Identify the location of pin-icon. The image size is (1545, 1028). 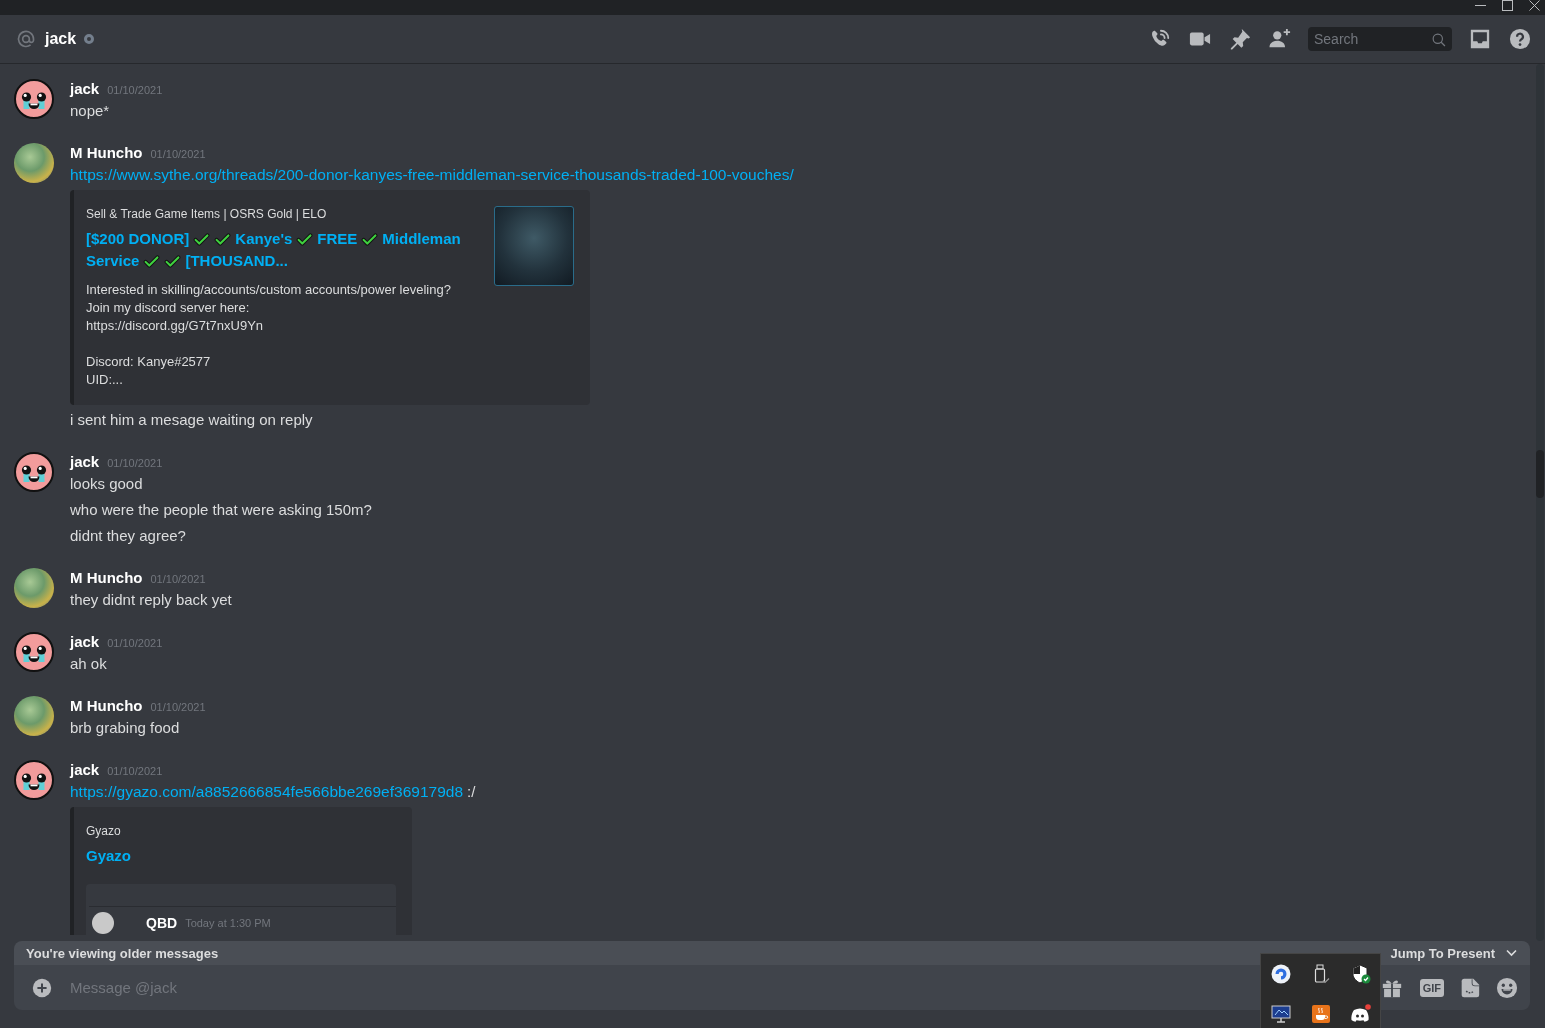
(1240, 39).